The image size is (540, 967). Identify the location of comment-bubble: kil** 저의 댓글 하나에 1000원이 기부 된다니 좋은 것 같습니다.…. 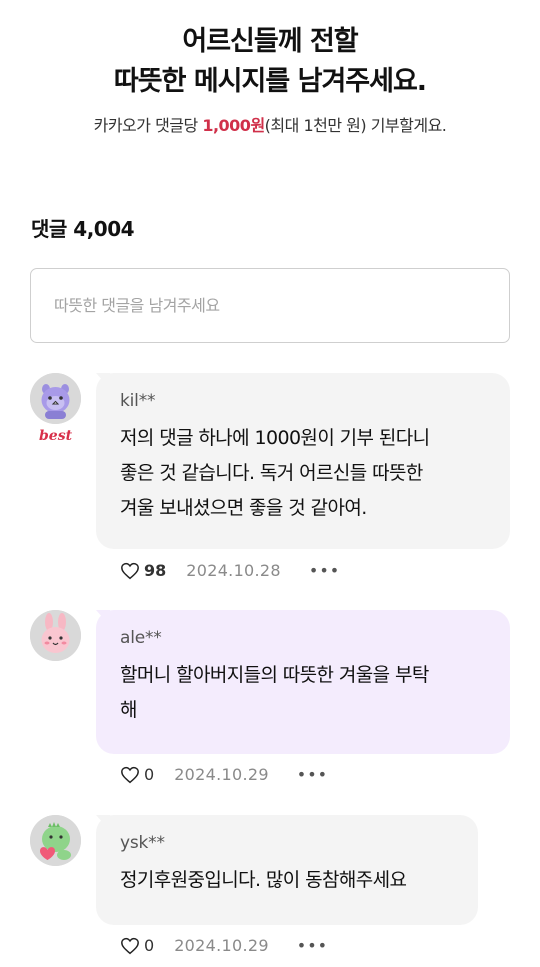
(303, 461).